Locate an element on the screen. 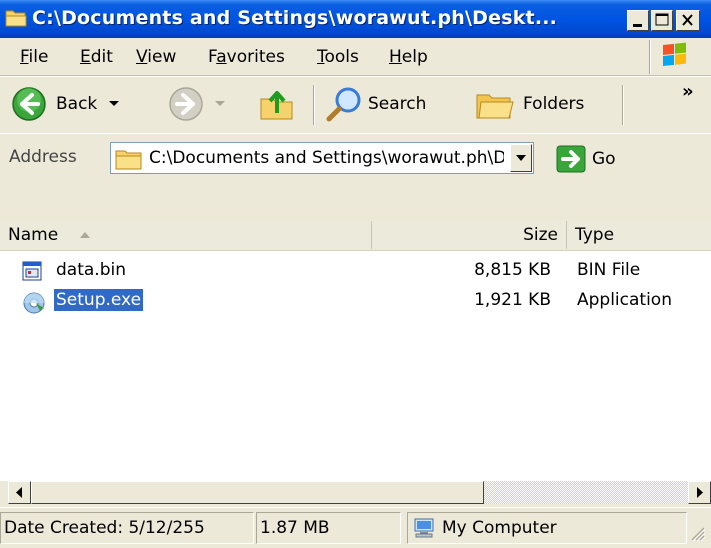  close-icon is located at coordinates (687, 20).